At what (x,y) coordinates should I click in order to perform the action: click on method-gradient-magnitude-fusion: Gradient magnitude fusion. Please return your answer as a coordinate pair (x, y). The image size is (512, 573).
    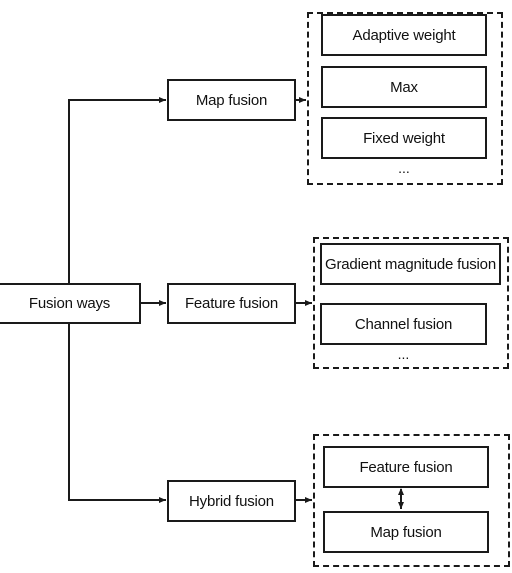
    Looking at the image, I should click on (410, 264).